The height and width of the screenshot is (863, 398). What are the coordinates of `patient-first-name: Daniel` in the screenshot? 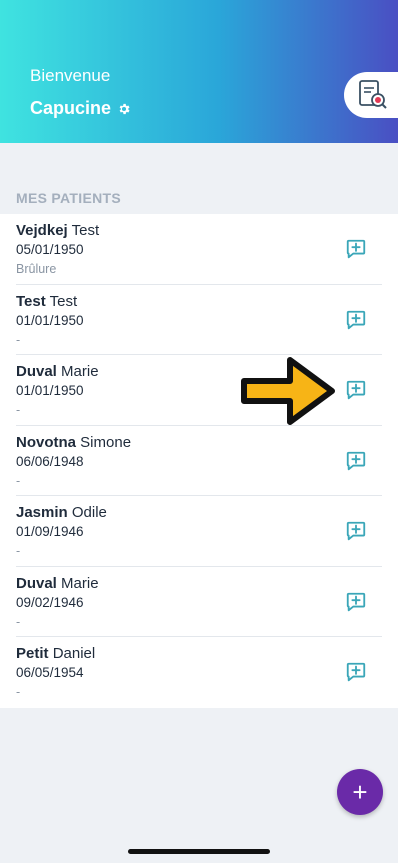 It's located at (74, 653).